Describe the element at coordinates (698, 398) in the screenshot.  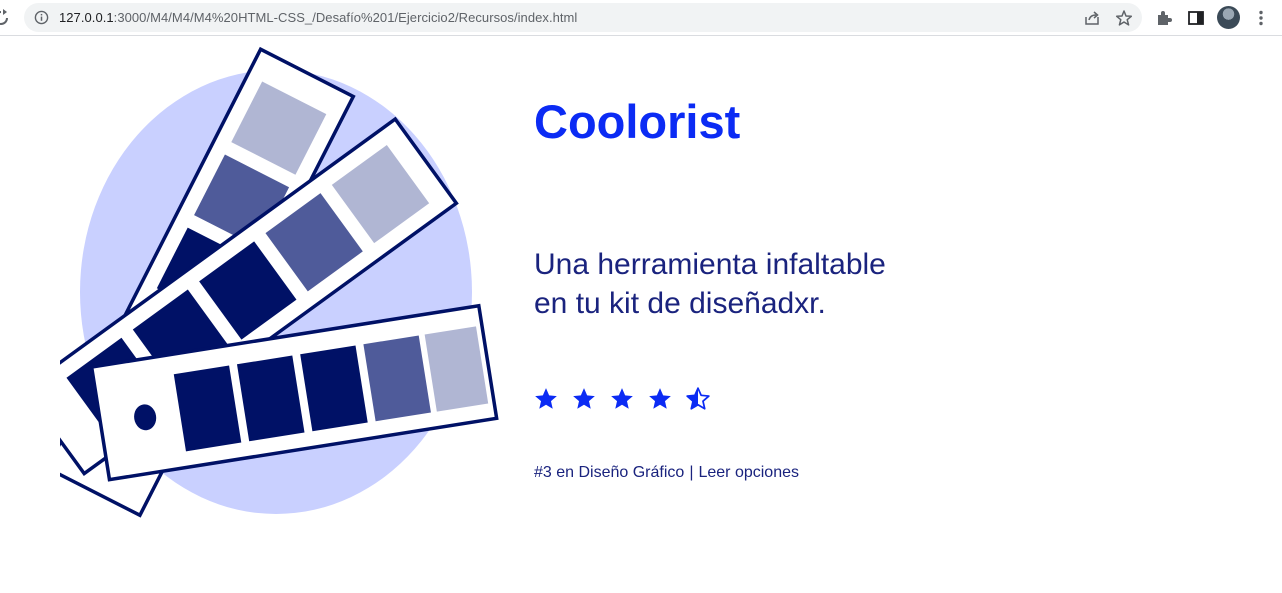
I see `star-half-icon` at that location.